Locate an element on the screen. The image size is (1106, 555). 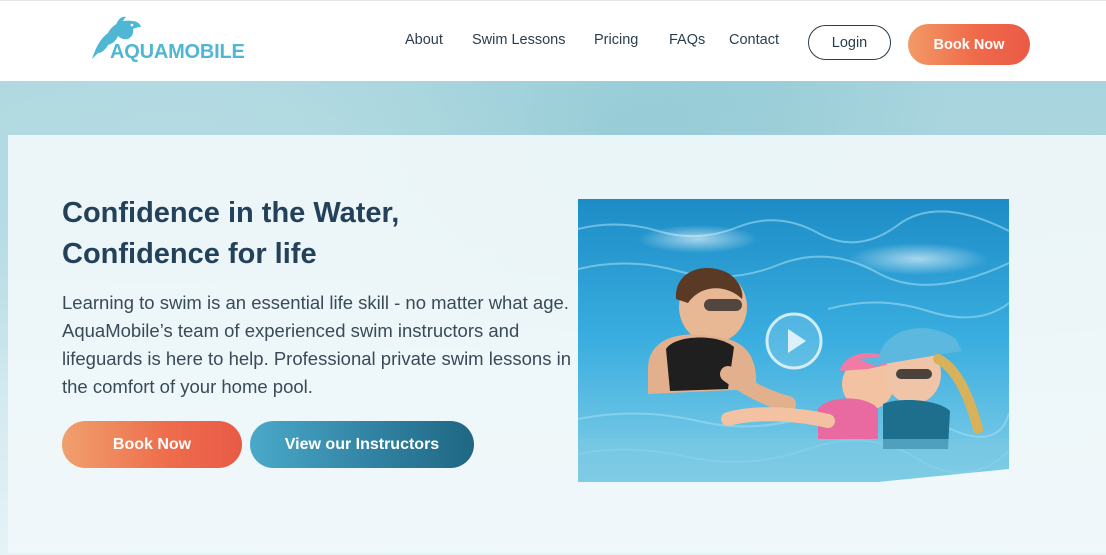
hero-title-line1: Confidence in the Water, is located at coordinates (231, 213).